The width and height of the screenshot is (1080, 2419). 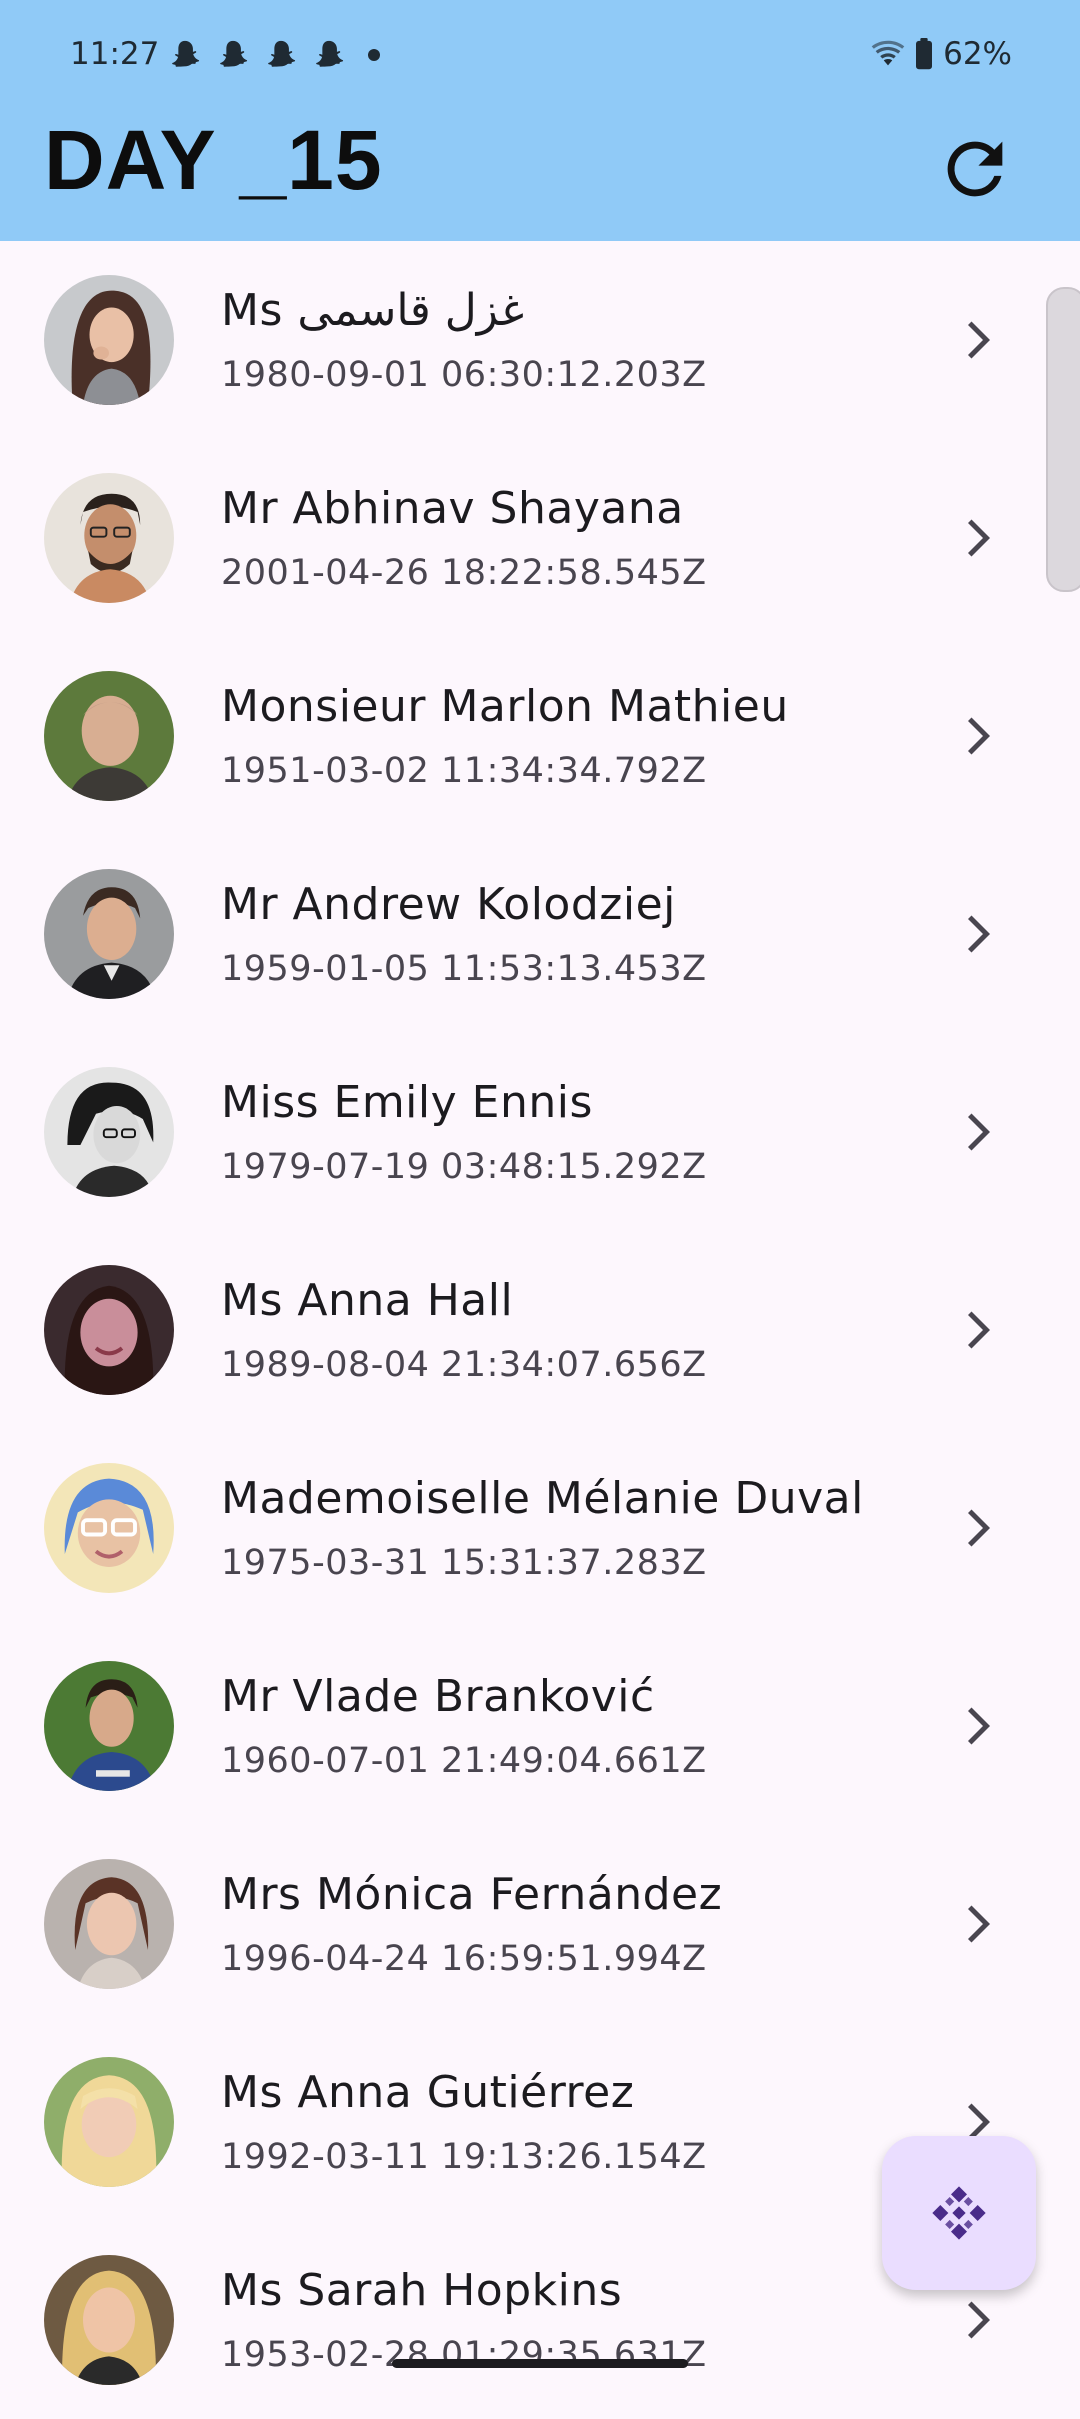 I want to click on list-item: Ms Anna Hall 1989-08-04 21:34:07.656Z, so click(x=540, y=1330).